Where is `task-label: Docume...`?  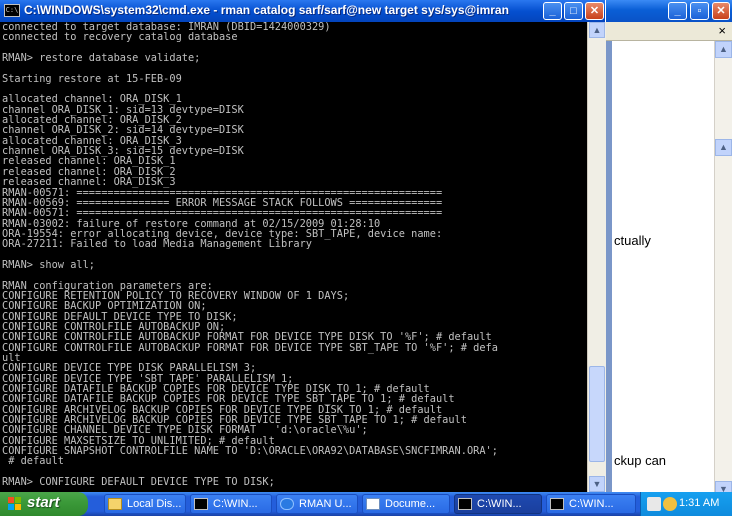 task-label: Docume... is located at coordinates (410, 504).